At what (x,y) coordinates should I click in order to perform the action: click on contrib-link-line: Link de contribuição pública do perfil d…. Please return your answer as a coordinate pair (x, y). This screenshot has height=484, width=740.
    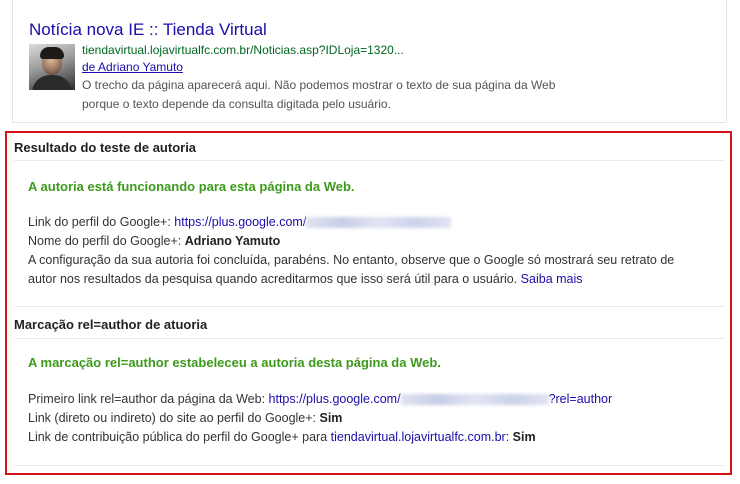
    Looking at the image, I should click on (282, 437).